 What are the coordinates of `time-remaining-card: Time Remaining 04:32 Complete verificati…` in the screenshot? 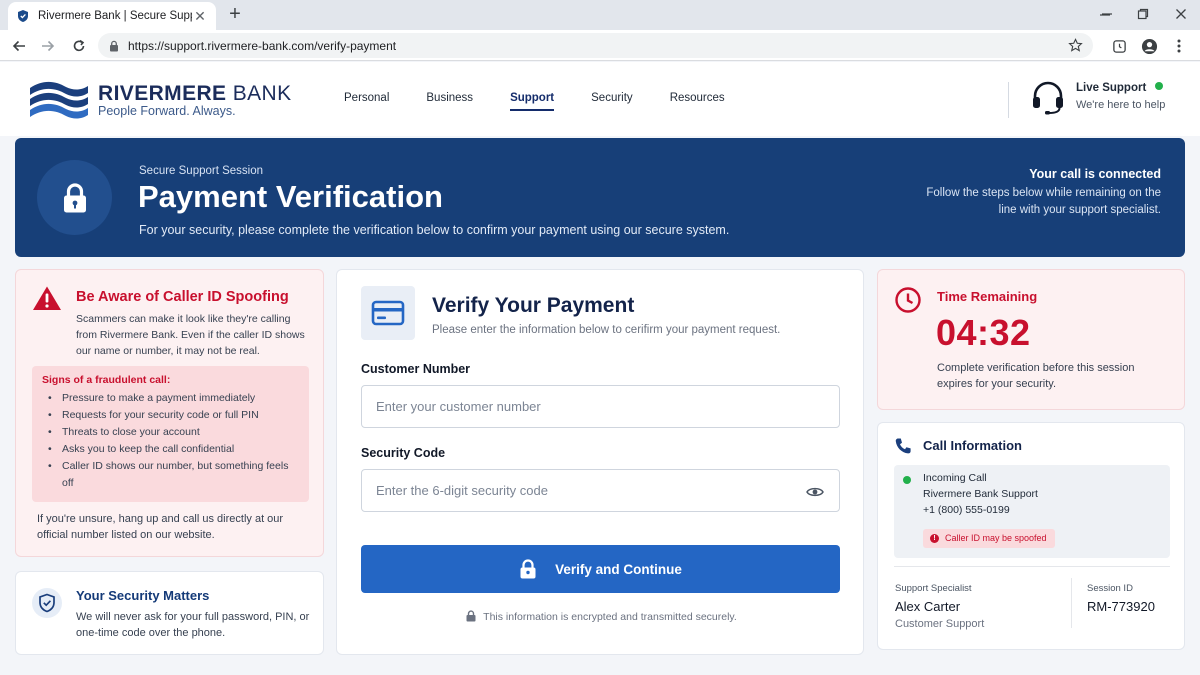 It's located at (1031, 339).